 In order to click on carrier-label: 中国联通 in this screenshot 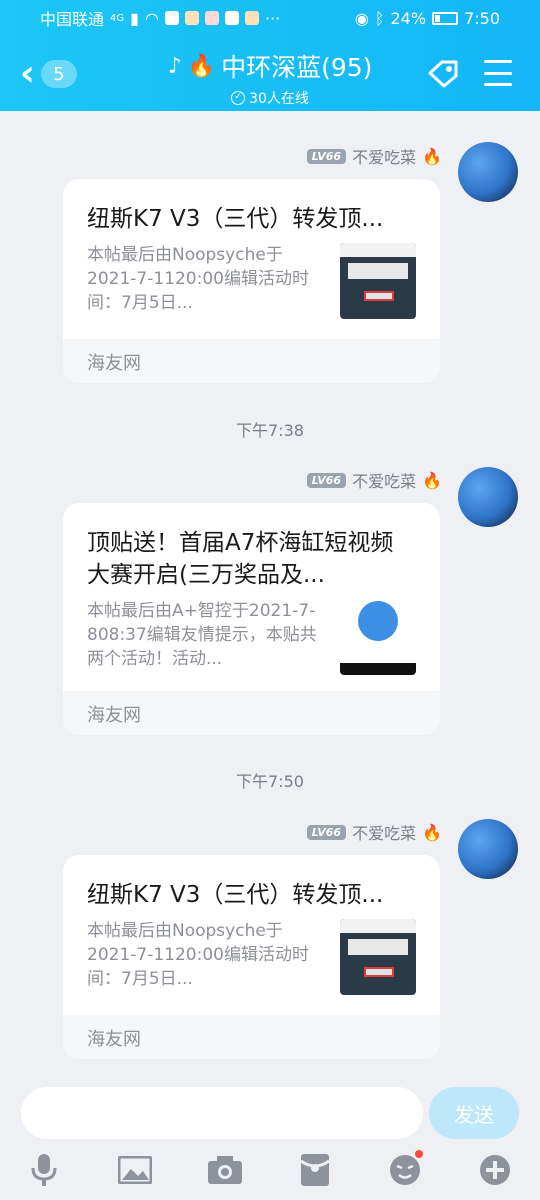, I will do `click(72, 19)`.